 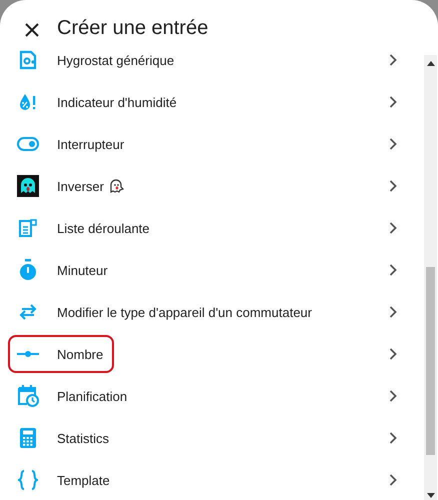 What do you see at coordinates (83, 480) in the screenshot?
I see `item-label: Template` at bounding box center [83, 480].